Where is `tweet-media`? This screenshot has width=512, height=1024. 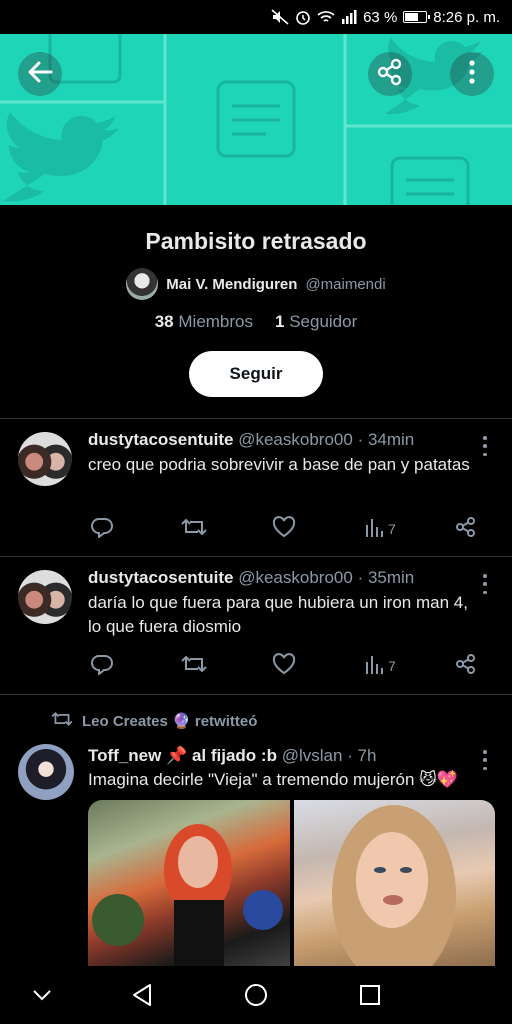
tweet-media is located at coordinates (291, 885).